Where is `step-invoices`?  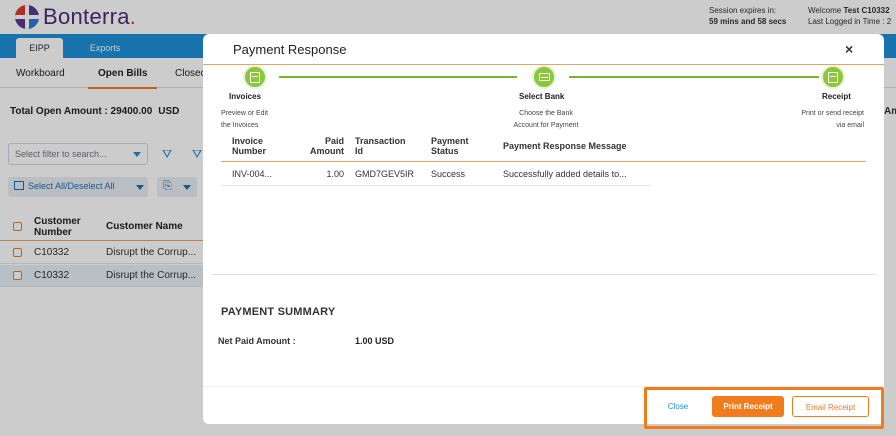
step-invoices is located at coordinates (255, 77).